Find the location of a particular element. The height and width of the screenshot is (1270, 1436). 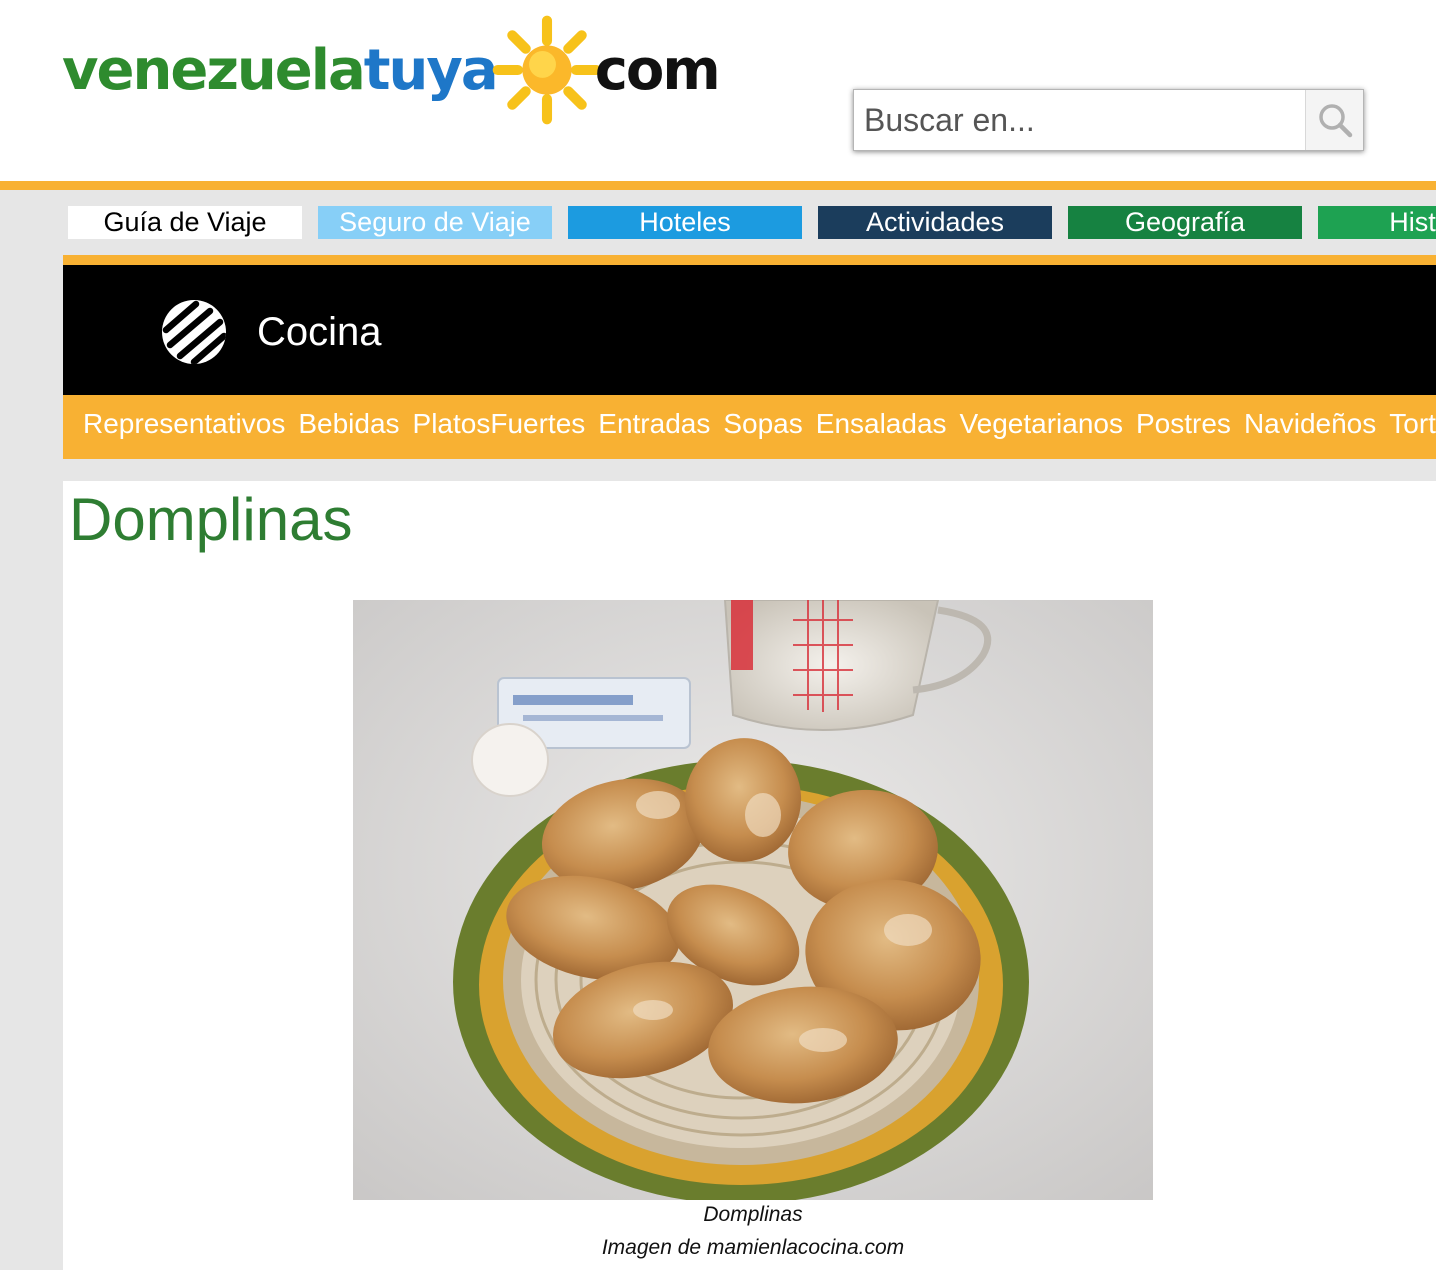

category-sopas: Sopas is located at coordinates (762, 424).